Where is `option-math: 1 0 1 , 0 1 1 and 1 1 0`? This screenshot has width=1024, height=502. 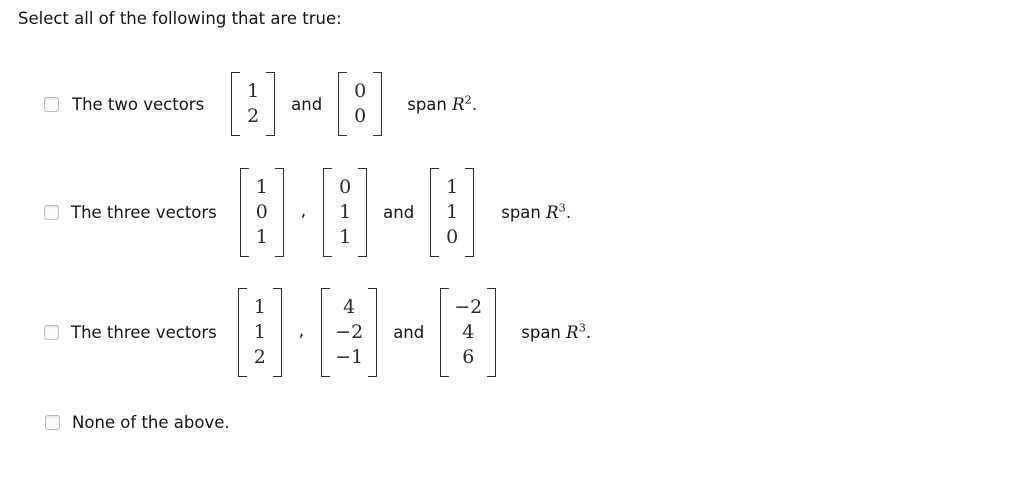
option-math: 1 0 1 , 0 1 1 and 1 1 0 is located at coordinates (357, 212).